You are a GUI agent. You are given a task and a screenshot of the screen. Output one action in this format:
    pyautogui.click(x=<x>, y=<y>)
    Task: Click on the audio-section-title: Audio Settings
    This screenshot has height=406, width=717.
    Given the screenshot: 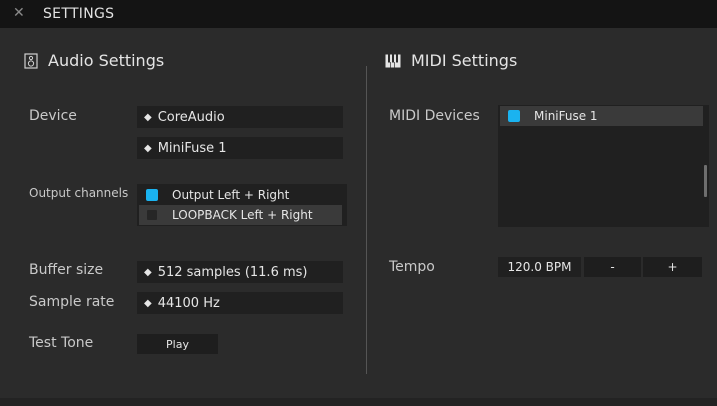 What is the action you would take?
    pyautogui.click(x=106, y=60)
    